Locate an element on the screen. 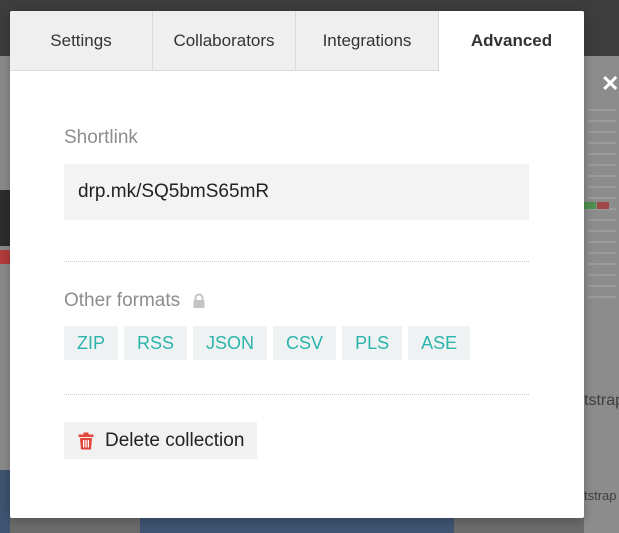 This screenshot has height=533, width=619. tab-advanced: Advanced is located at coordinates (511, 41).